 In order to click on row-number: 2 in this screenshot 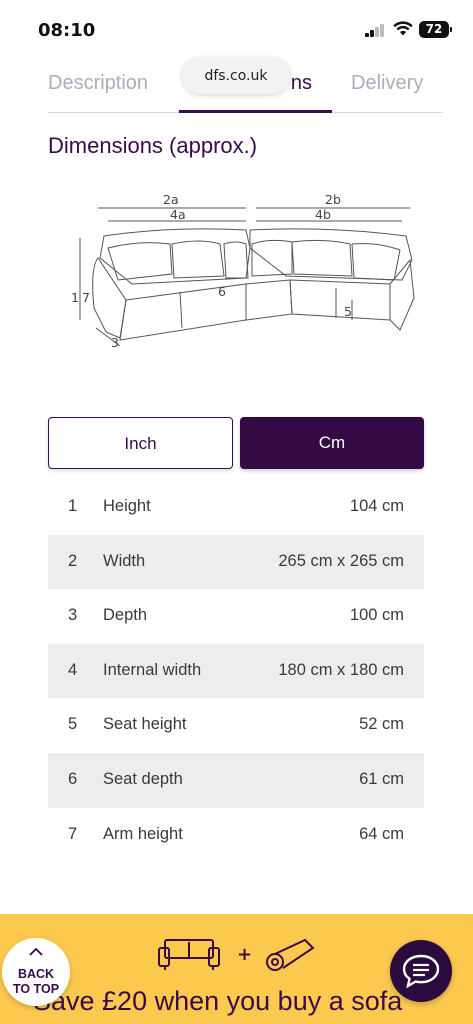, I will do `click(73, 560)`.